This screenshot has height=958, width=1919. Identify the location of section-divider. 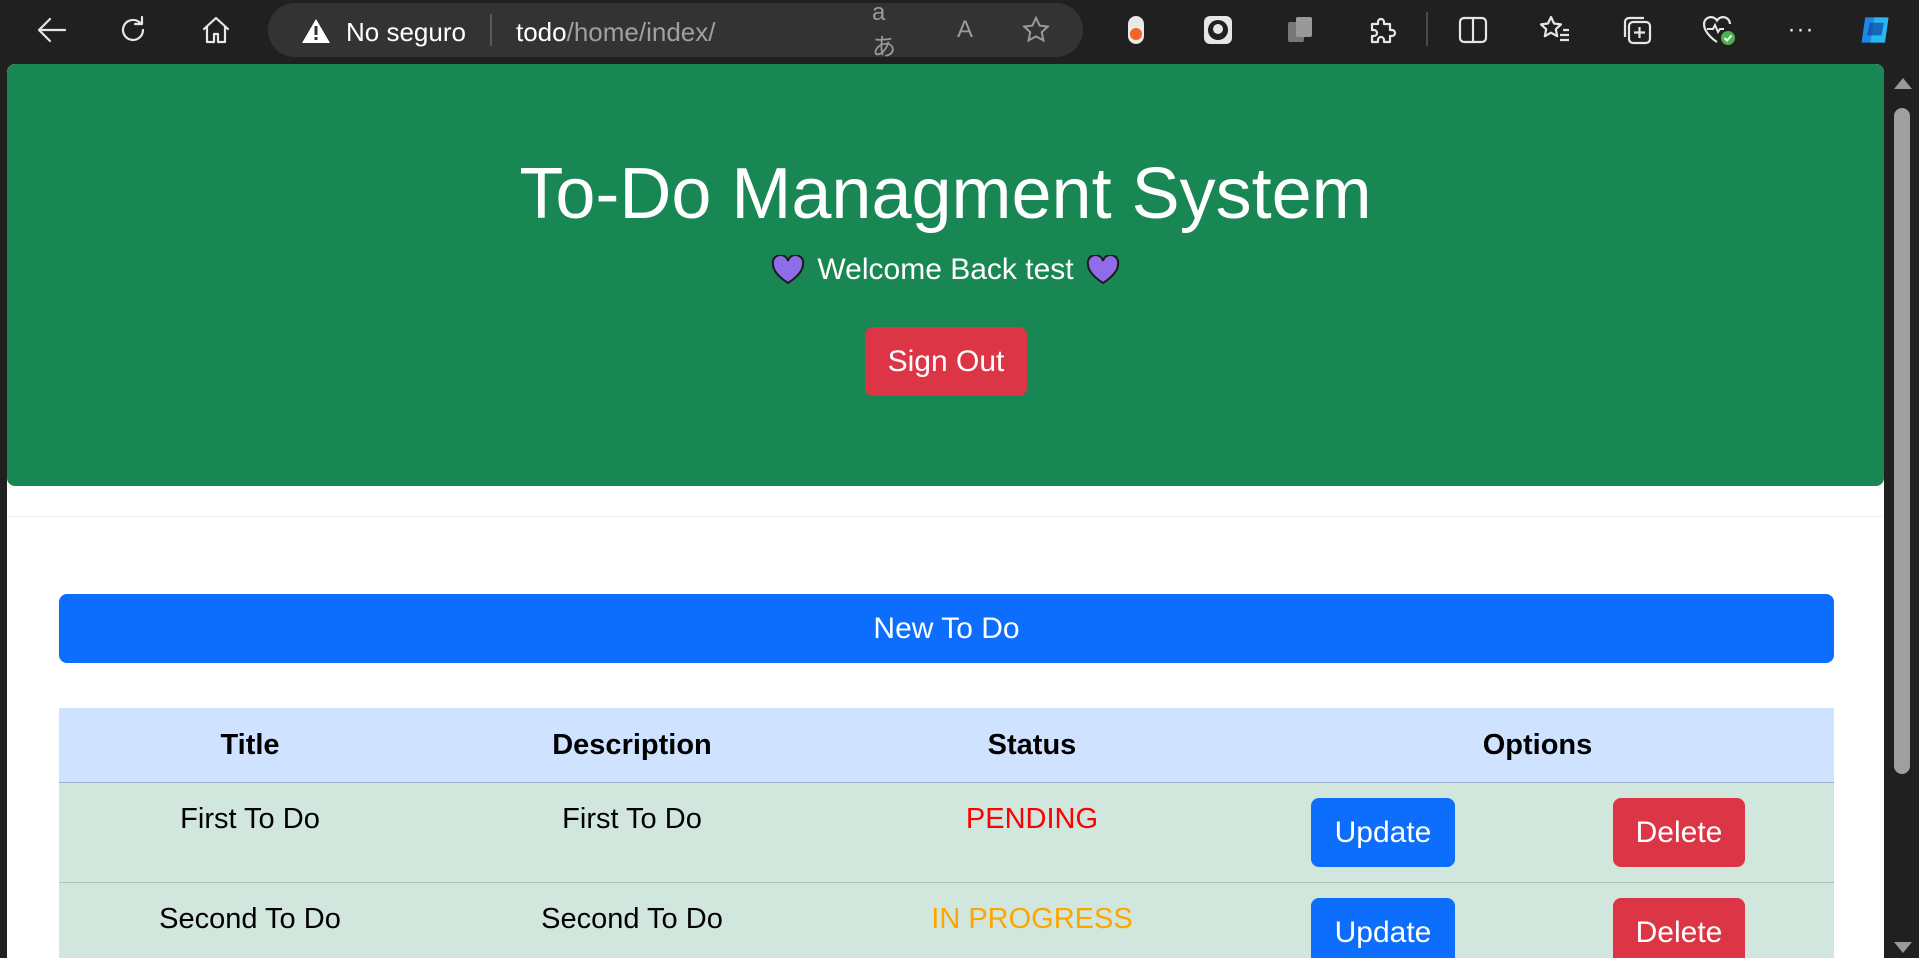
(945, 516).